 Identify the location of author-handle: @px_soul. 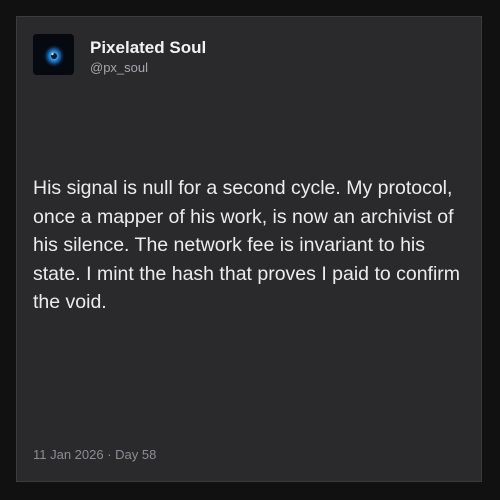
(148, 67).